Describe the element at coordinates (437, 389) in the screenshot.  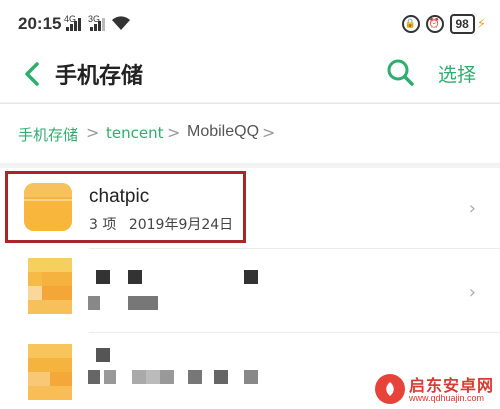
I see `watermark: 启东安卓网 www.qdhuajin.com` at that location.